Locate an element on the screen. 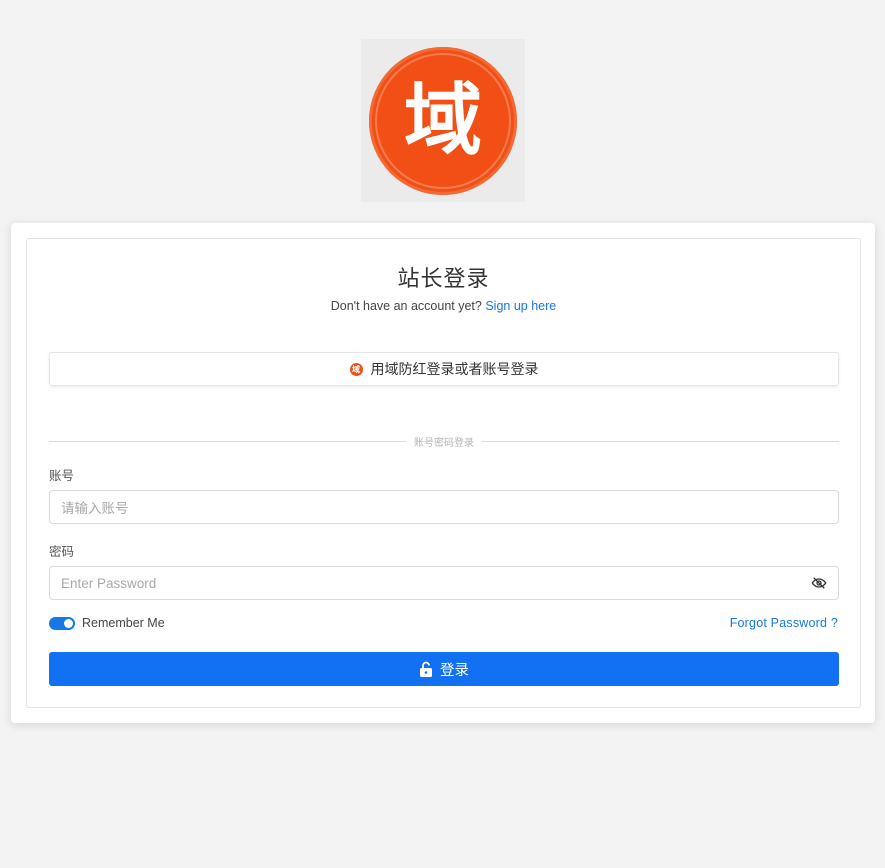 This screenshot has height=868, width=885. account-label: 账号 is located at coordinates (62, 476).